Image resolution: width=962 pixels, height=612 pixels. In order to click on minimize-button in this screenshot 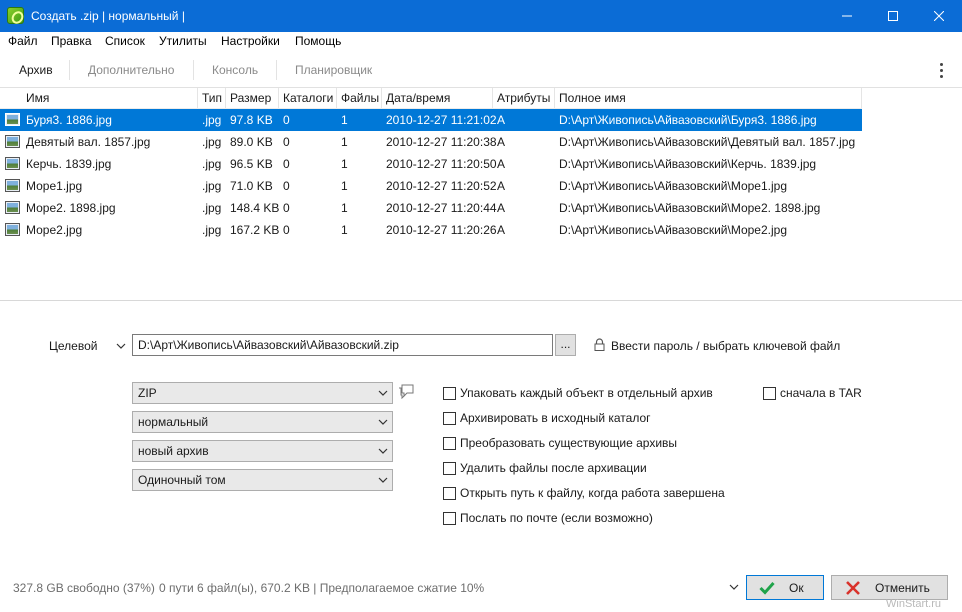, I will do `click(847, 16)`.